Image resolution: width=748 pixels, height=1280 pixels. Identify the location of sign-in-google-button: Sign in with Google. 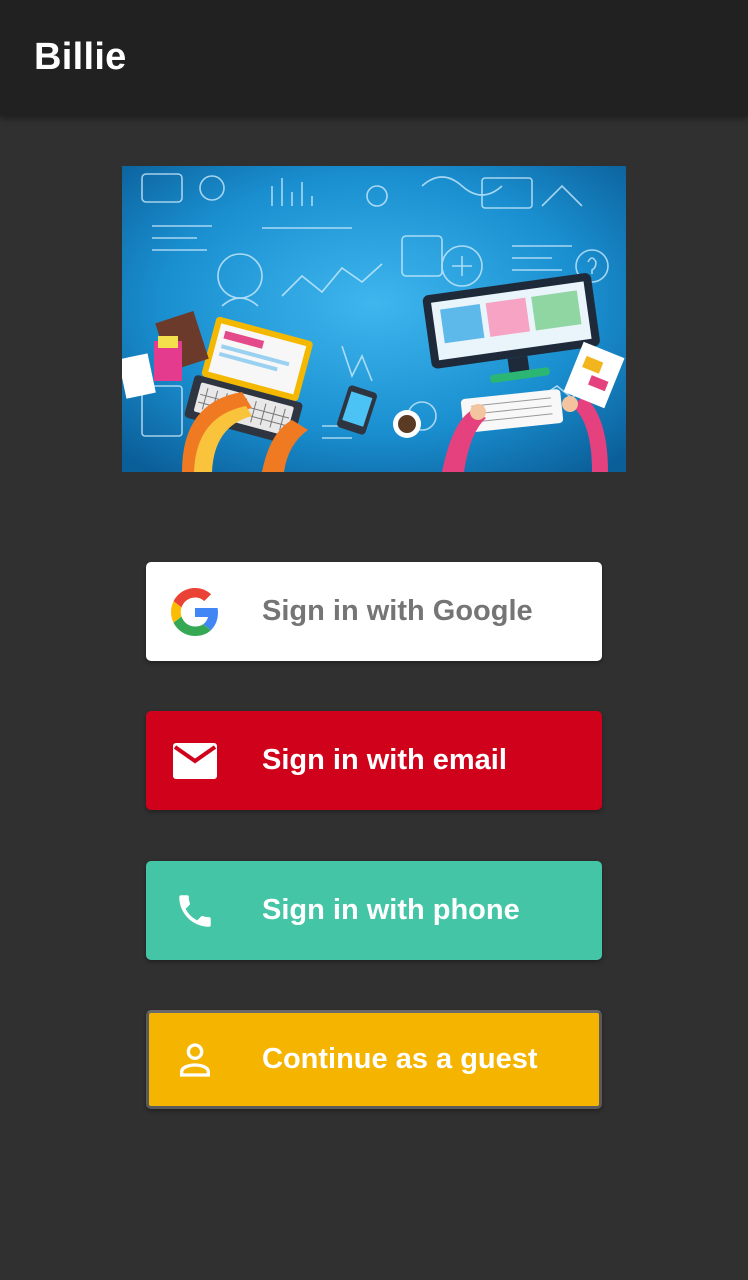
(374, 611).